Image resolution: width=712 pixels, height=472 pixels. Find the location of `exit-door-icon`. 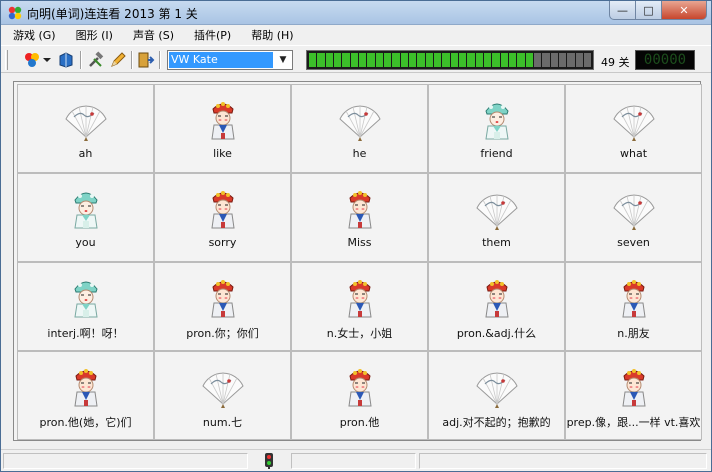

exit-door-icon is located at coordinates (146, 60).